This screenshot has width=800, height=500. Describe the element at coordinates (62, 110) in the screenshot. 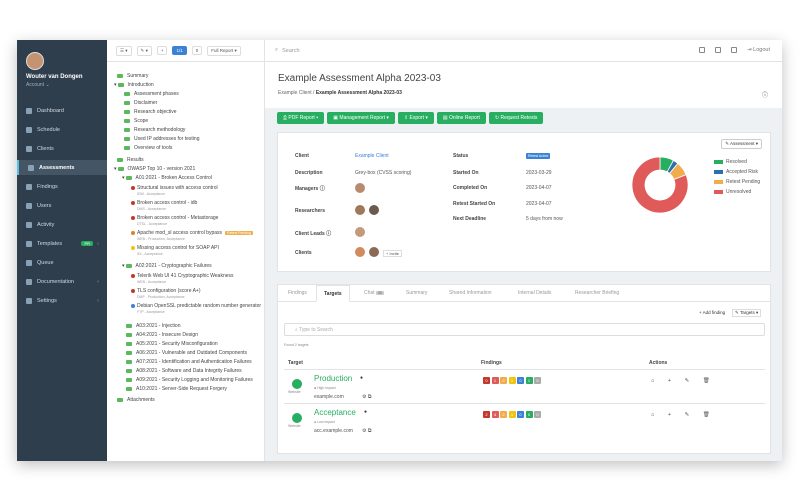

I see `nav-dashboard: Dashboard` at that location.